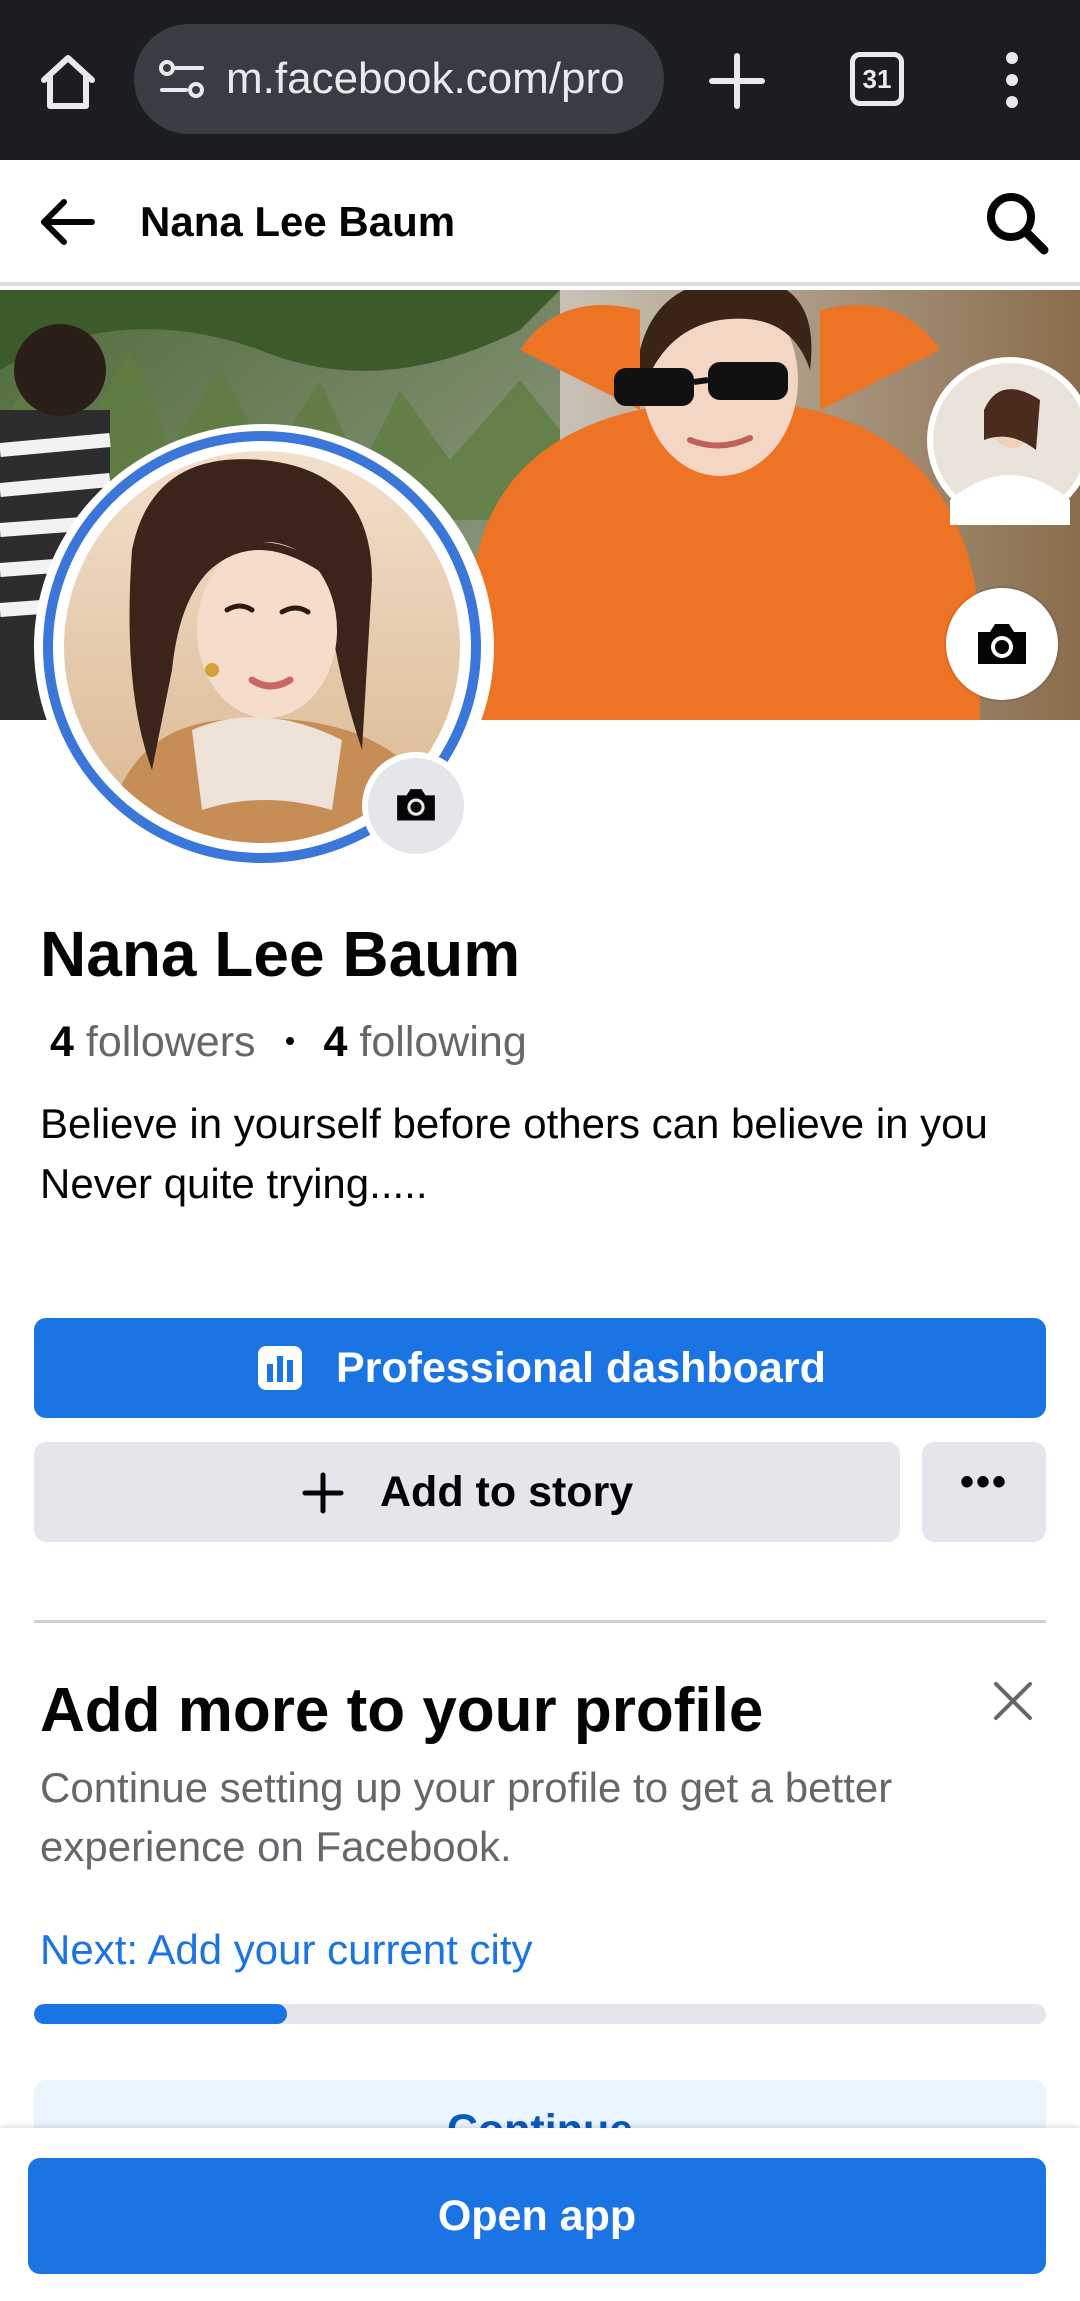 This screenshot has width=1080, height=2301. Describe the element at coordinates (507, 1492) in the screenshot. I see `add-to-story-label: Add to story` at that location.